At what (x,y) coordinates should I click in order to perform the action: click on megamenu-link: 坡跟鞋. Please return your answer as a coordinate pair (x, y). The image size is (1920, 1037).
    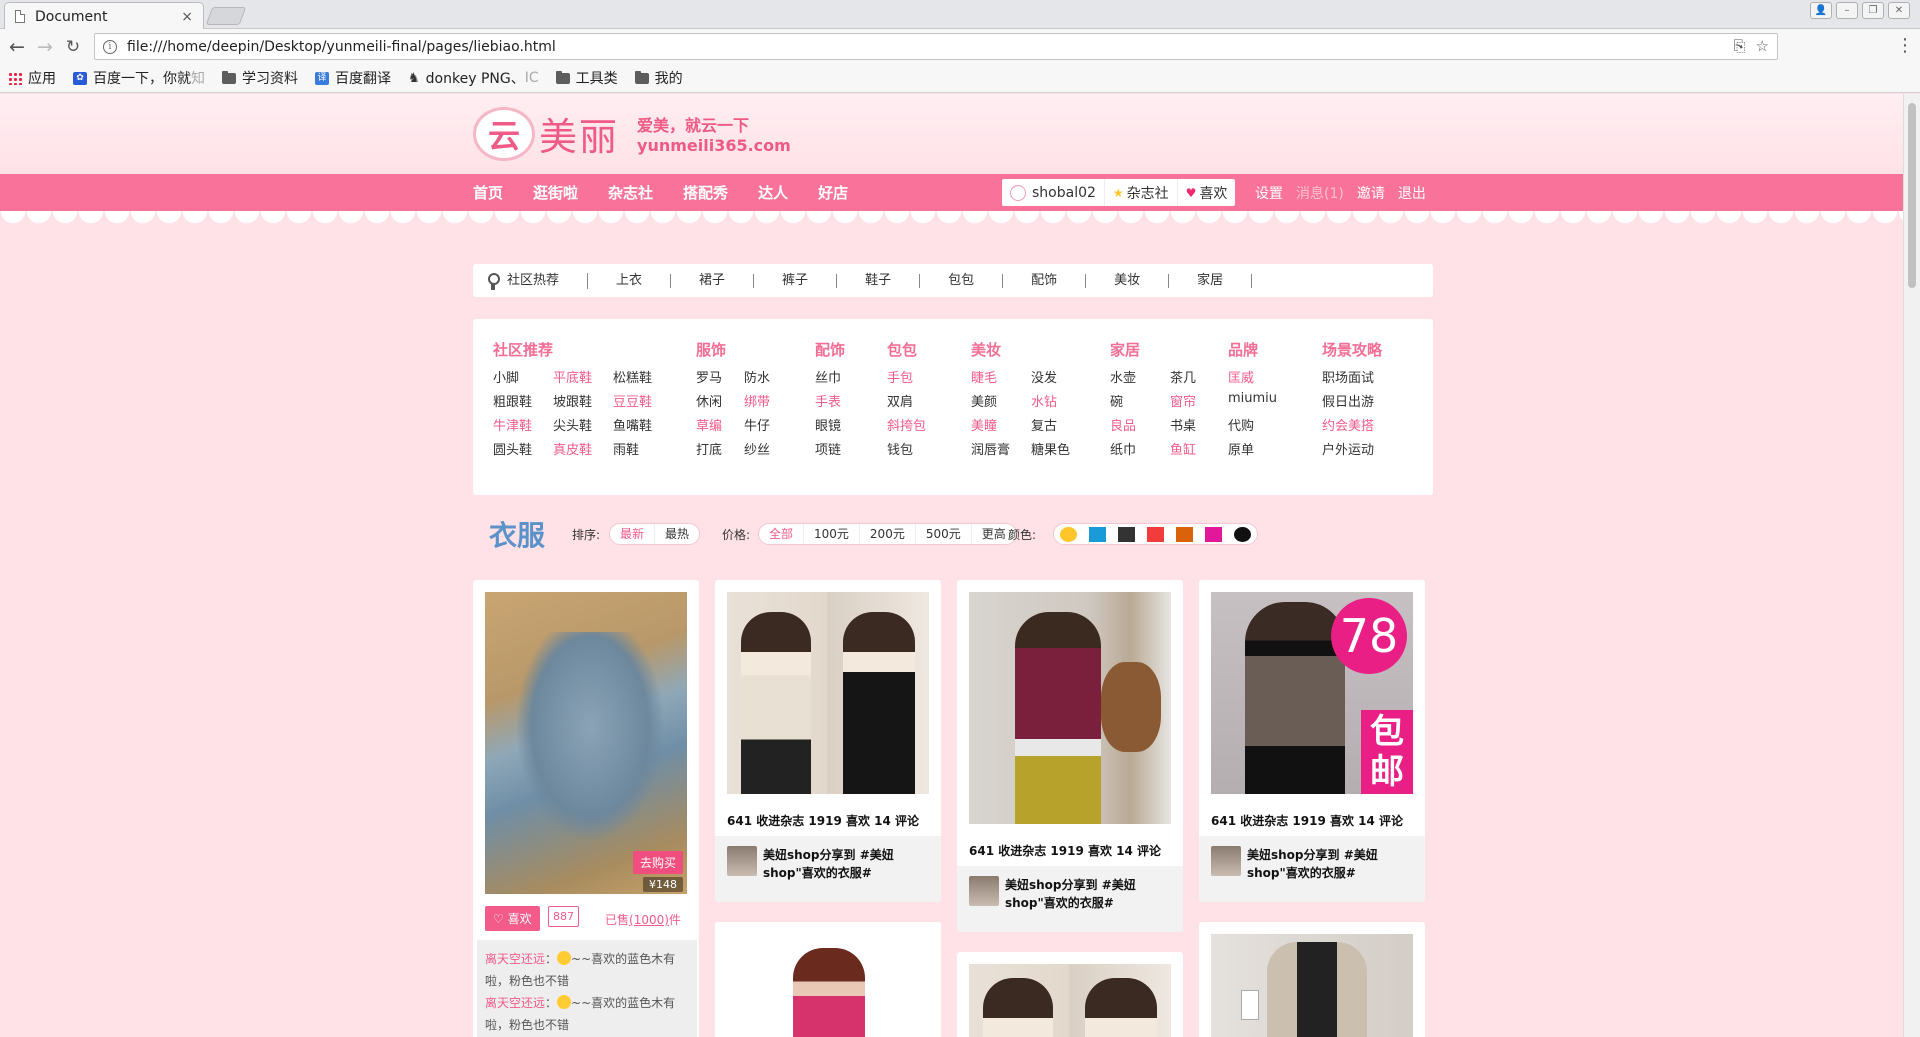
    Looking at the image, I should click on (583, 400).